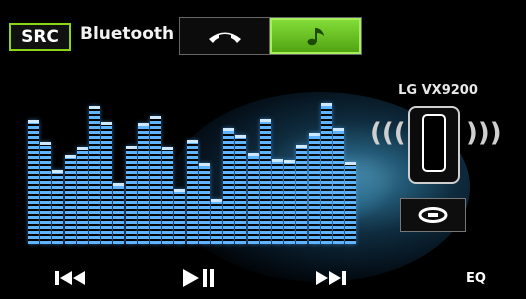 The image size is (526, 299). I want to click on skip-next-icon, so click(331, 278).